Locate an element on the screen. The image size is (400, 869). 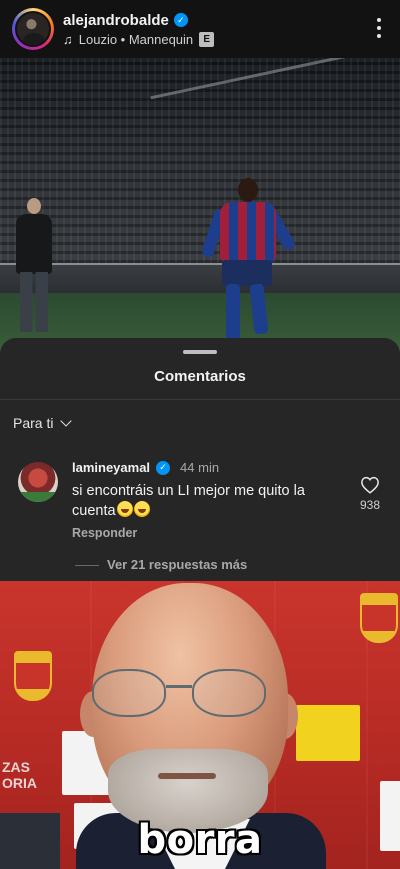
comment-time: 44 min is located at coordinates (200, 467).